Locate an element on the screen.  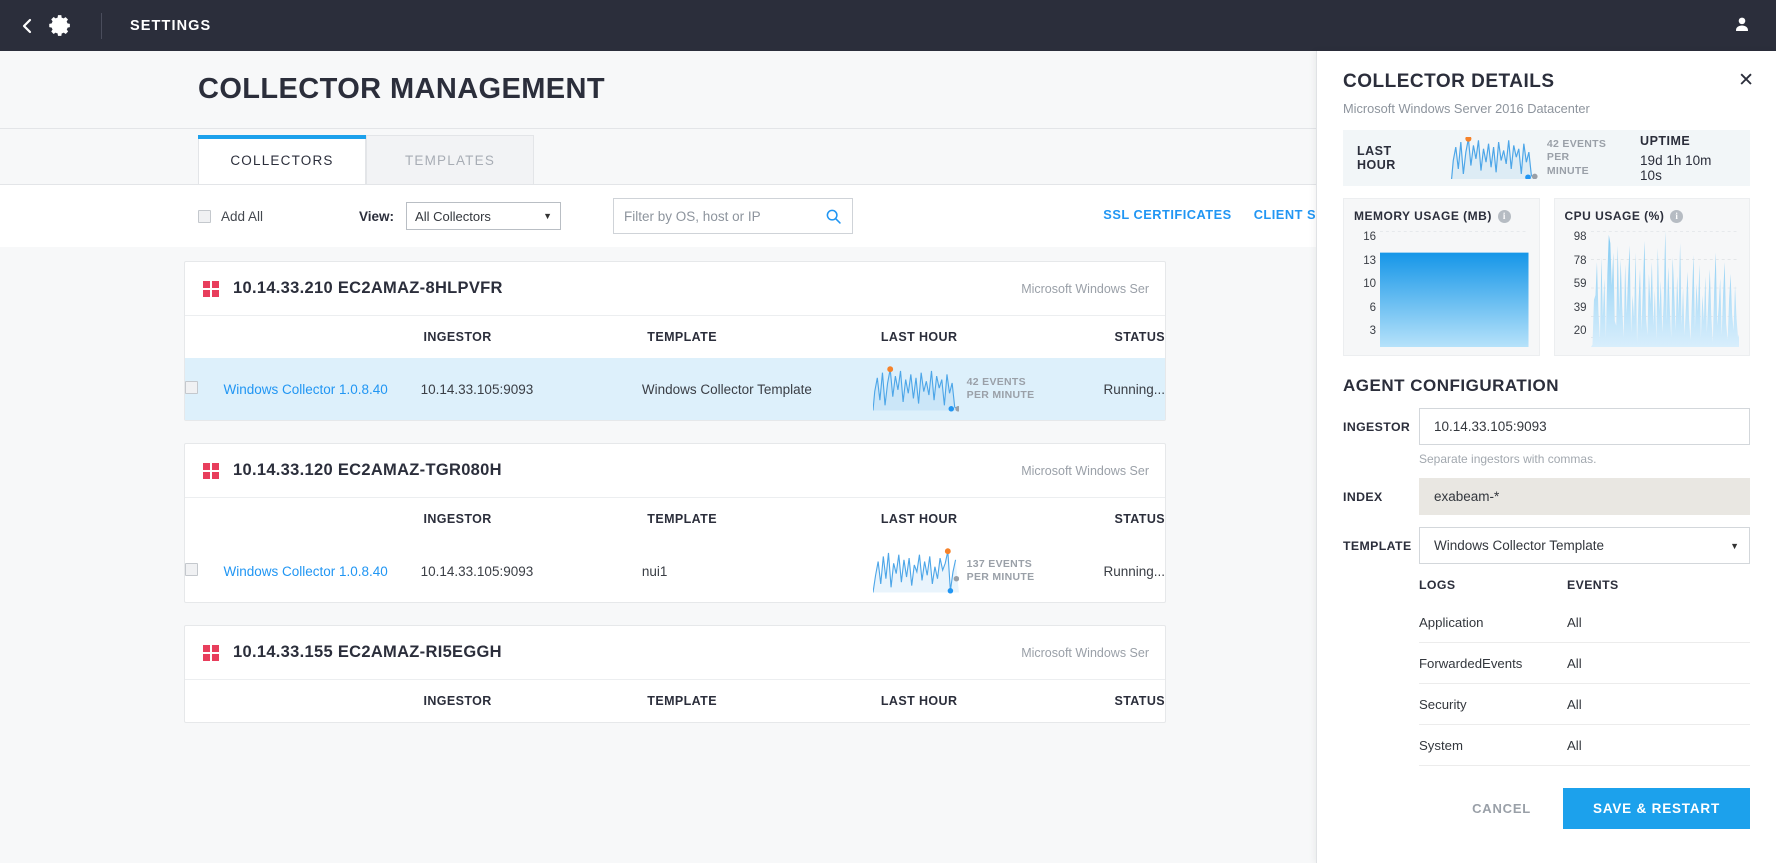
cell-last-hour: 42 EVENTS PER MINUTE is located at coordinates (988, 389).